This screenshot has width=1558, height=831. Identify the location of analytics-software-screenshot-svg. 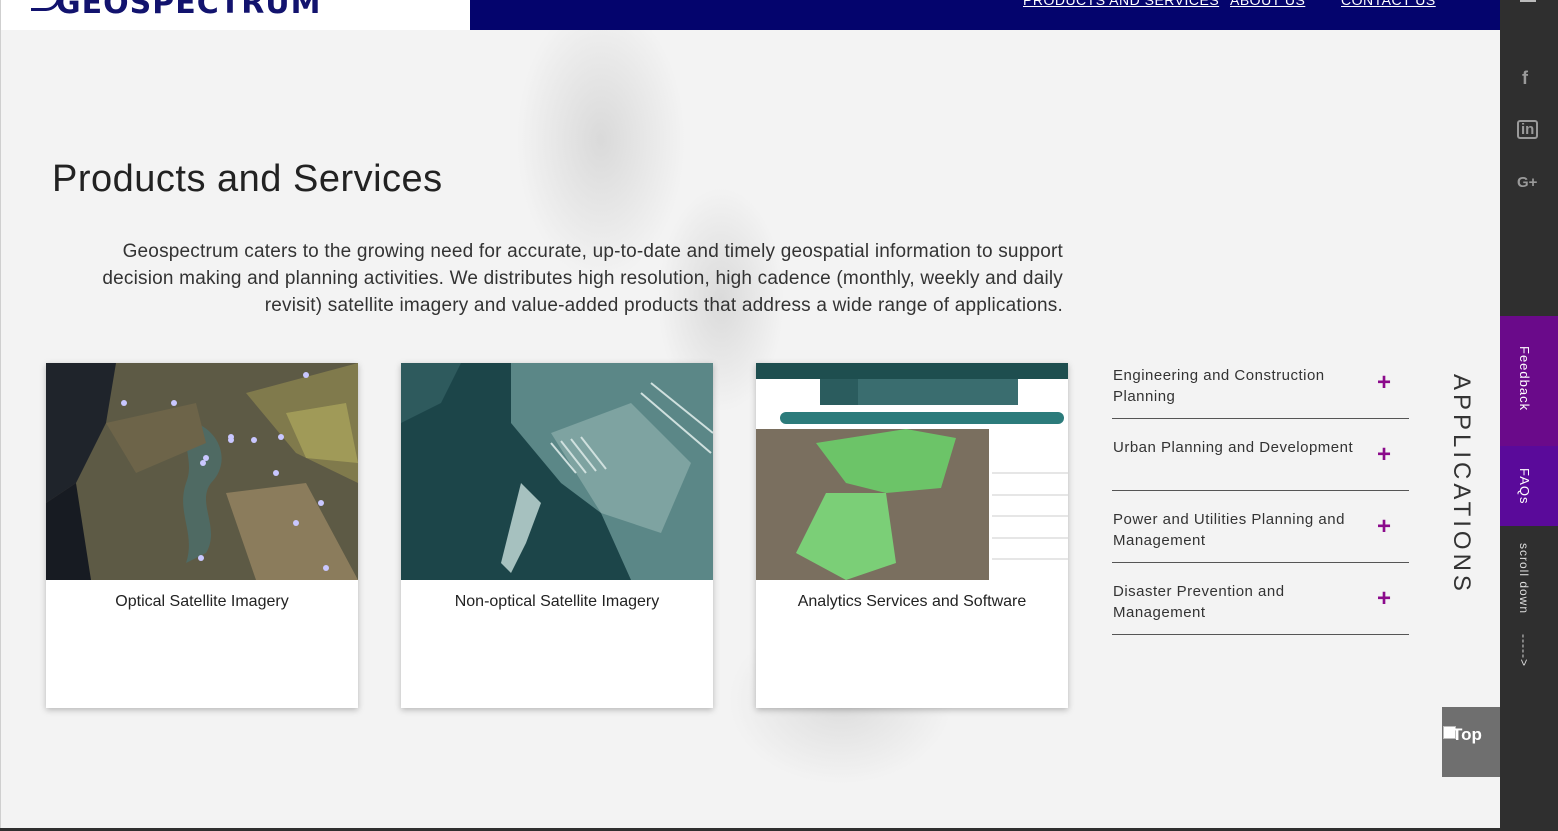
(912, 471).